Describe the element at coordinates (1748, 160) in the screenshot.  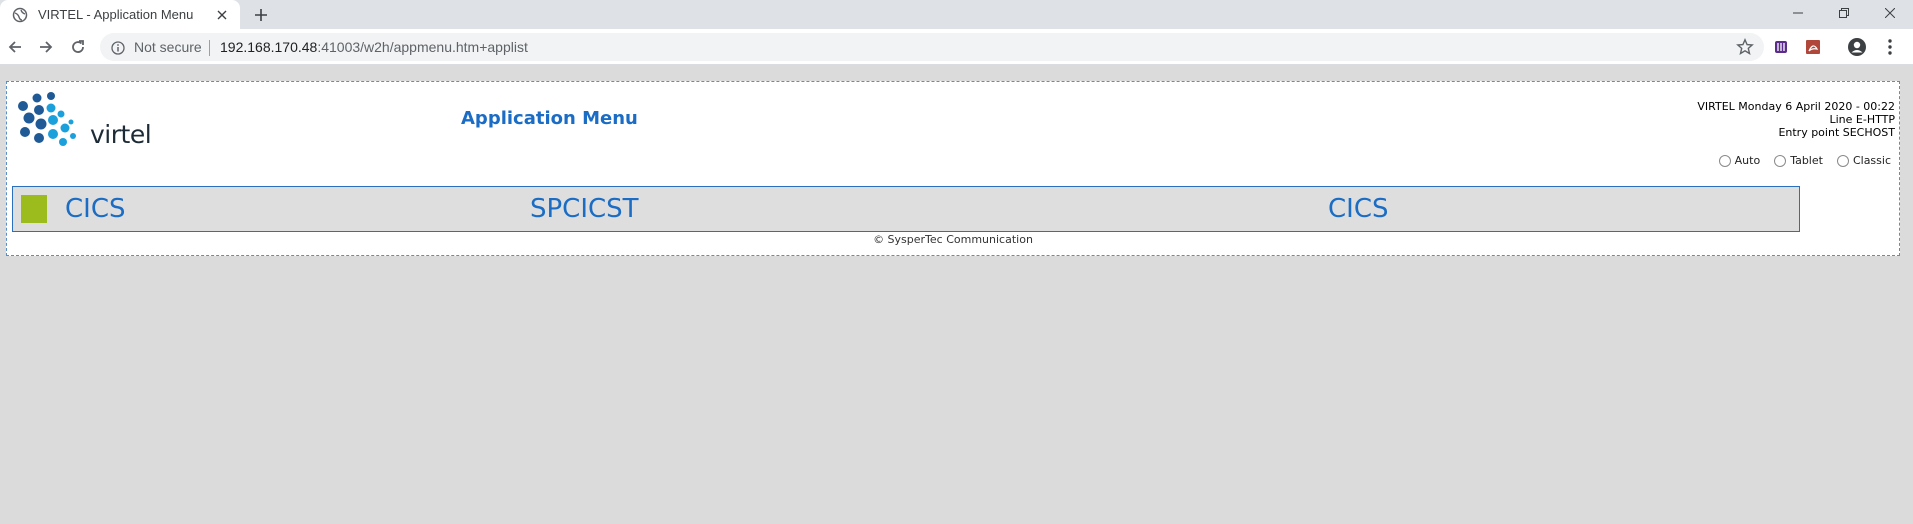
I see `mode-auto-label: Auto` at that location.